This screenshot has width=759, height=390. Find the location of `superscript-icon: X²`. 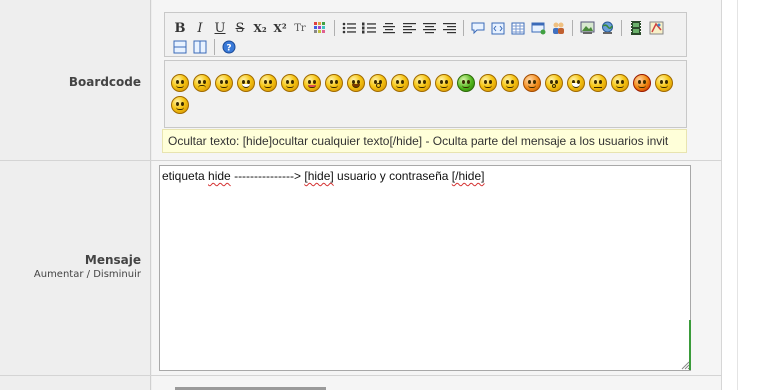

superscript-icon: X² is located at coordinates (280, 28).